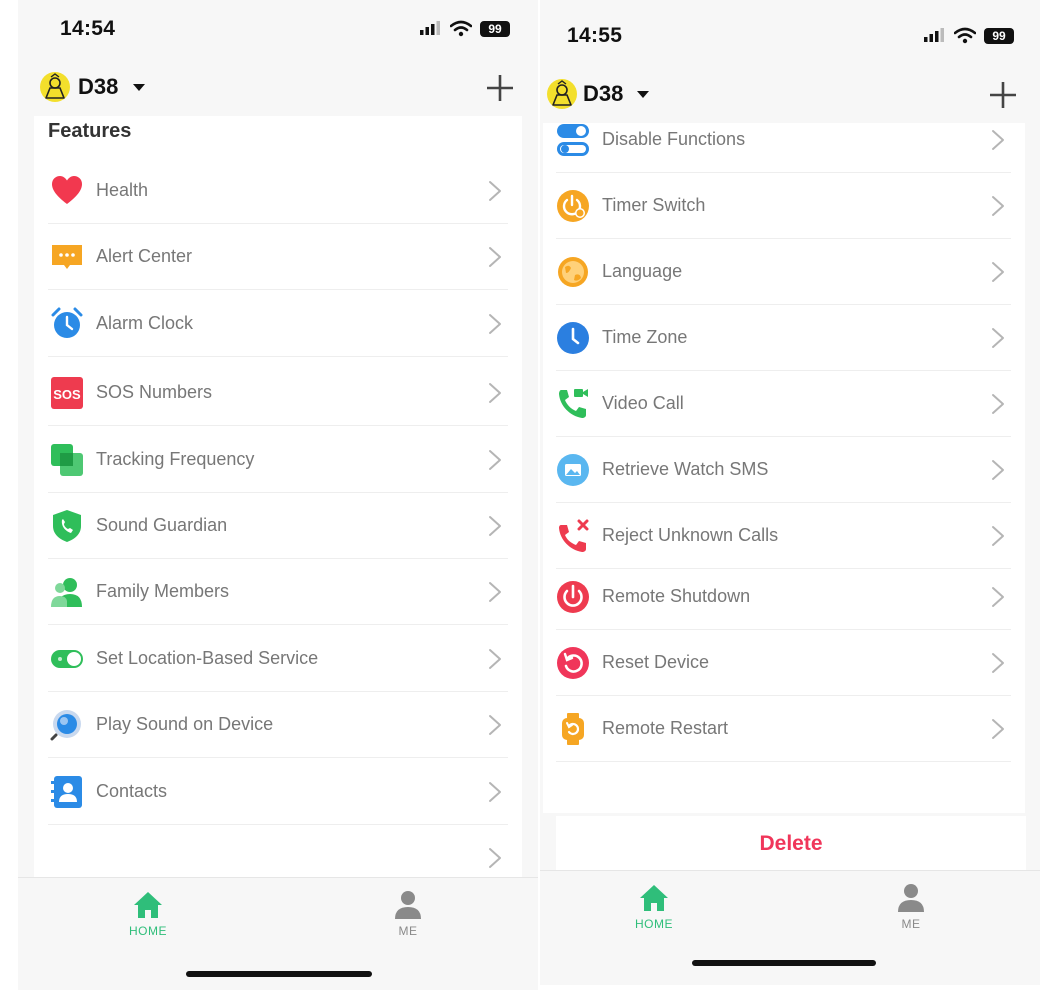  What do you see at coordinates (573, 663) in the screenshot?
I see `reset-icon` at bounding box center [573, 663].